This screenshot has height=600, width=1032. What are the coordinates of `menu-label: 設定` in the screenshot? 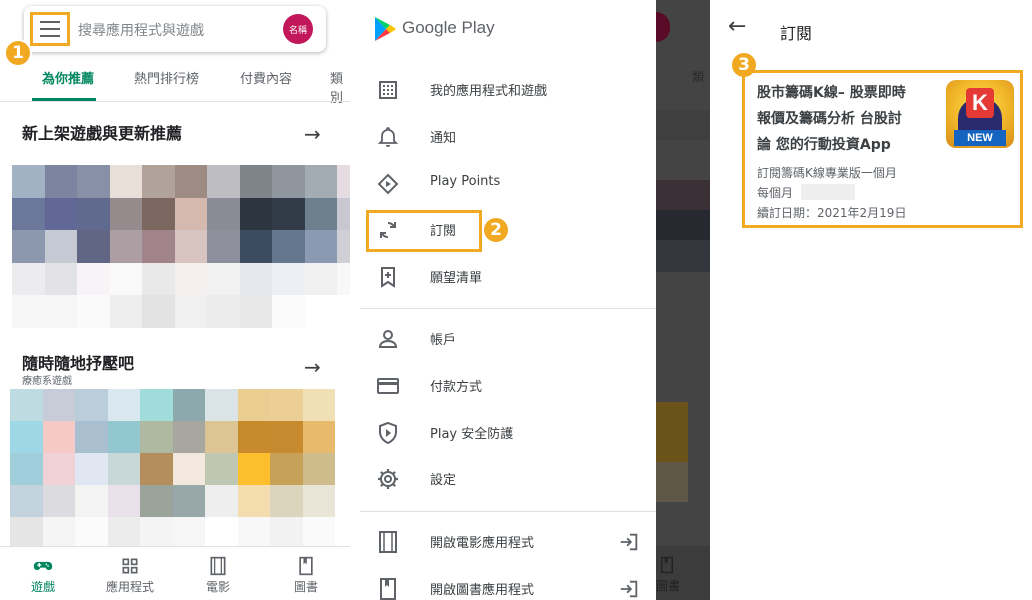 It's located at (443, 480).